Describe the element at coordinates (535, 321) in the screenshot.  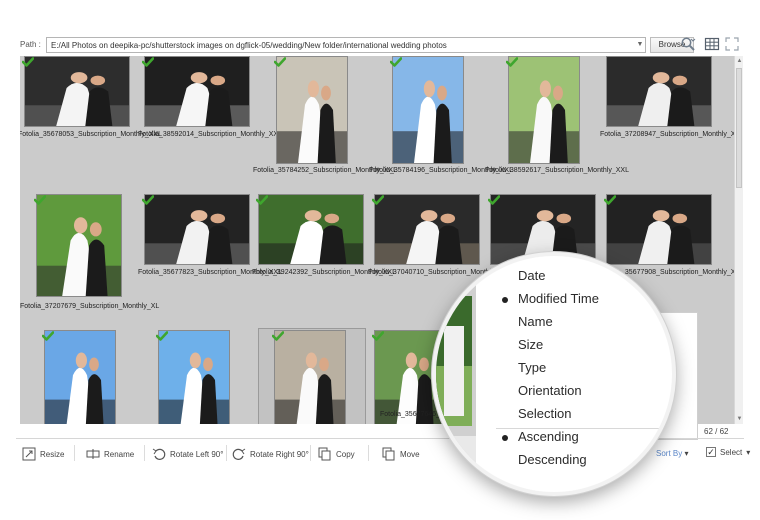
I see `sort-option-name: Name` at that location.